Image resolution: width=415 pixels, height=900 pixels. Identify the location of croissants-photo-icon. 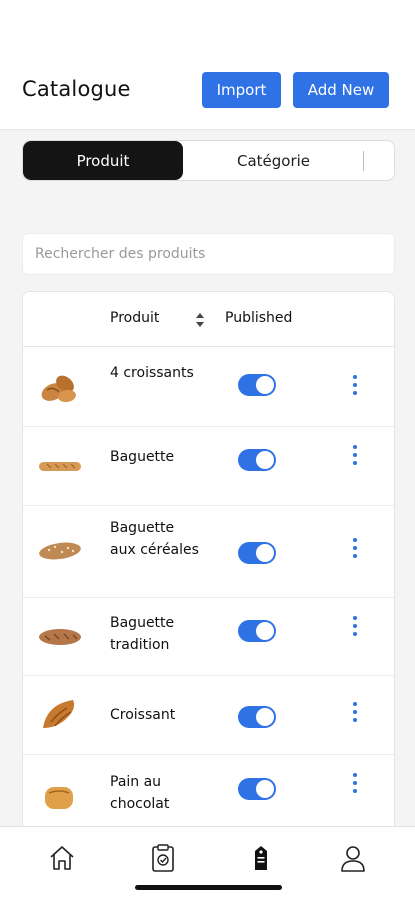
(58, 389).